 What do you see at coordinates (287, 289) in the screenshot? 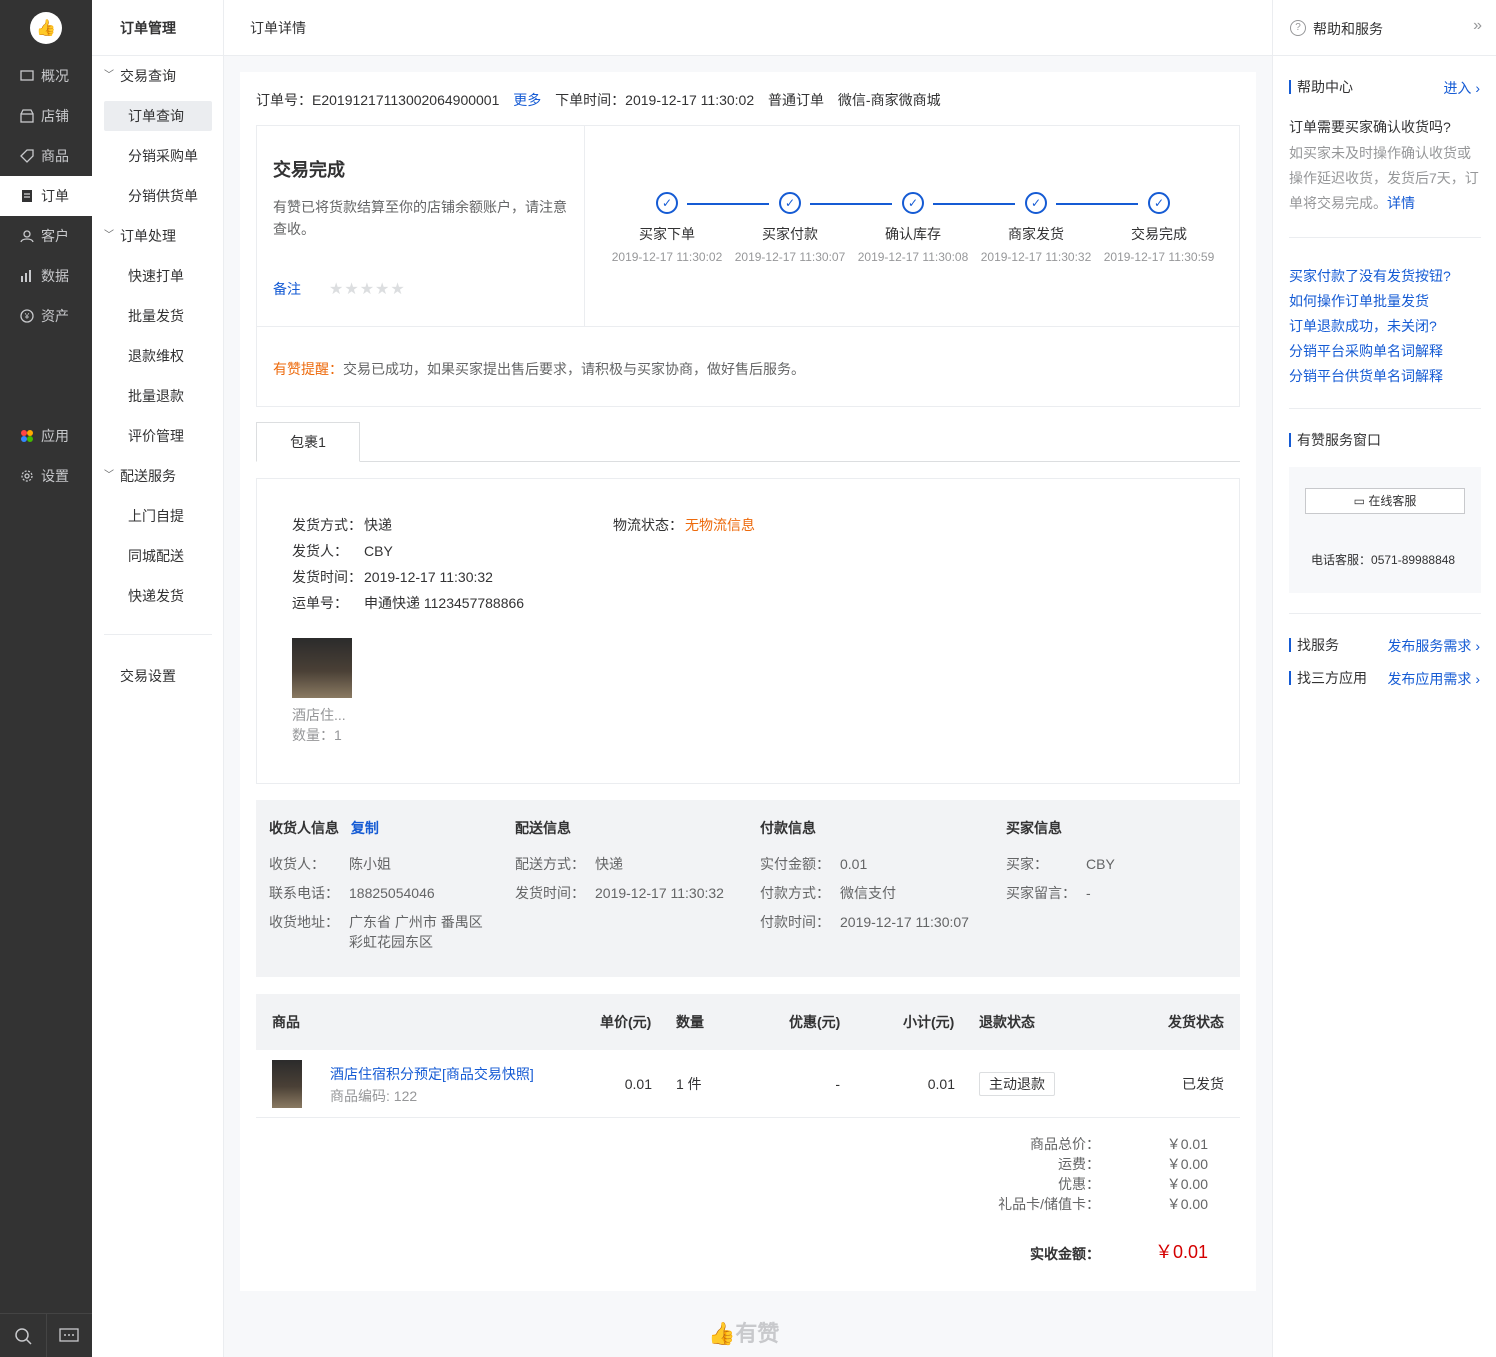
I see `remark-link: 备注` at bounding box center [287, 289].